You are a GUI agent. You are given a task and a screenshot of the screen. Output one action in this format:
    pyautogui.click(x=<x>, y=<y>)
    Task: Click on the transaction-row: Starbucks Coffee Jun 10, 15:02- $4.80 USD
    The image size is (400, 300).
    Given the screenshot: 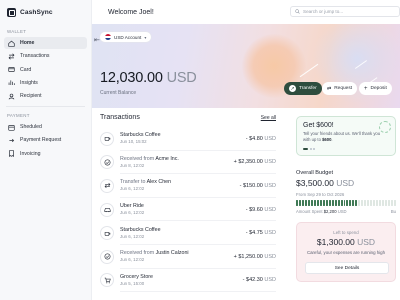 What is the action you would take?
    pyautogui.click(x=188, y=139)
    